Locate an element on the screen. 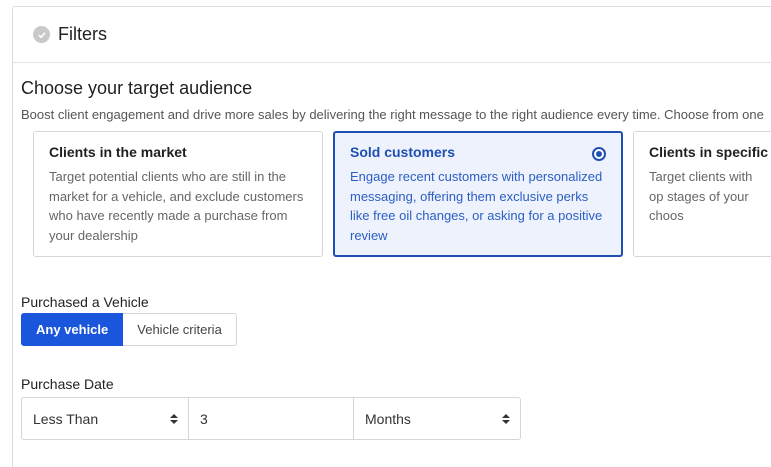 This screenshot has height=467, width=771. amount-input: 3 is located at coordinates (271, 418).